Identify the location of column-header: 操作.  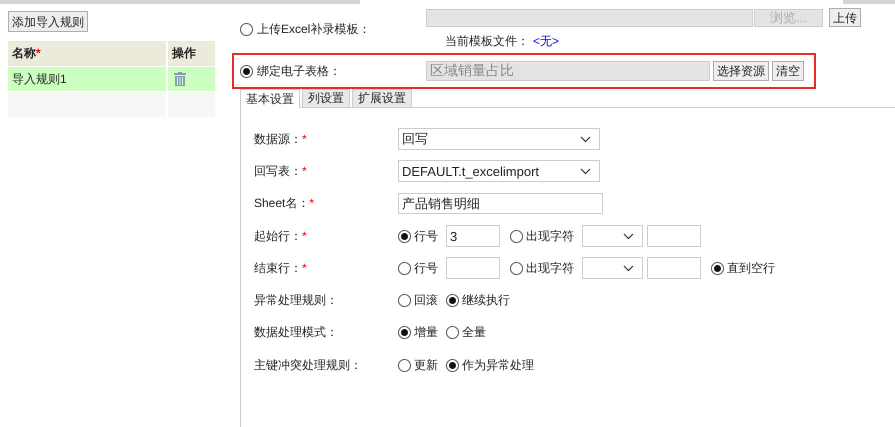
(191, 53).